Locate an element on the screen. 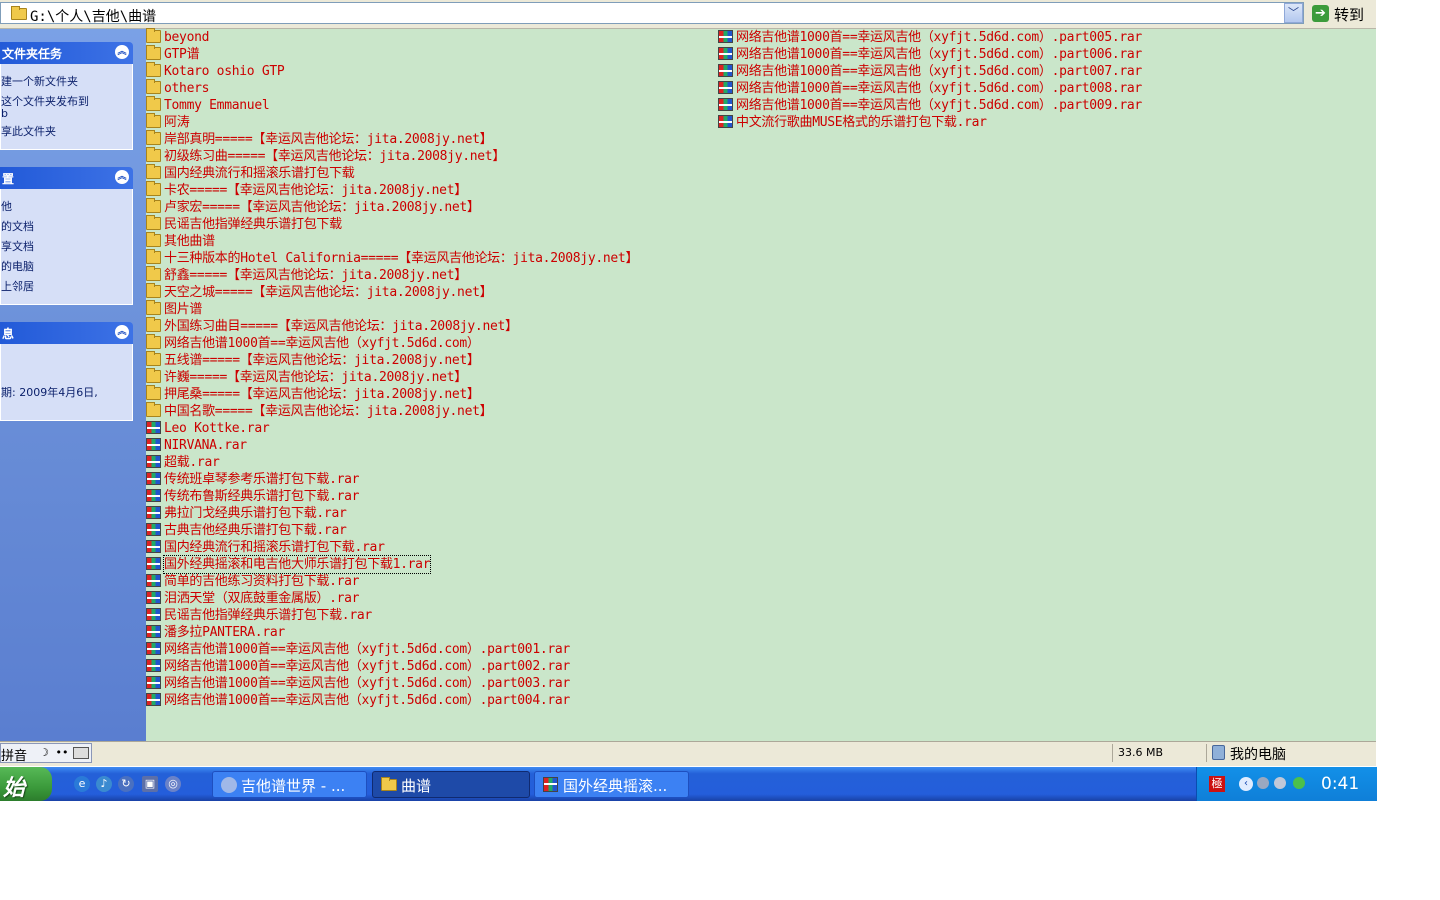 Image resolution: width=1440 pixels, height=900 pixels. place-link-shared-documents: 享文档 is located at coordinates (17, 246).